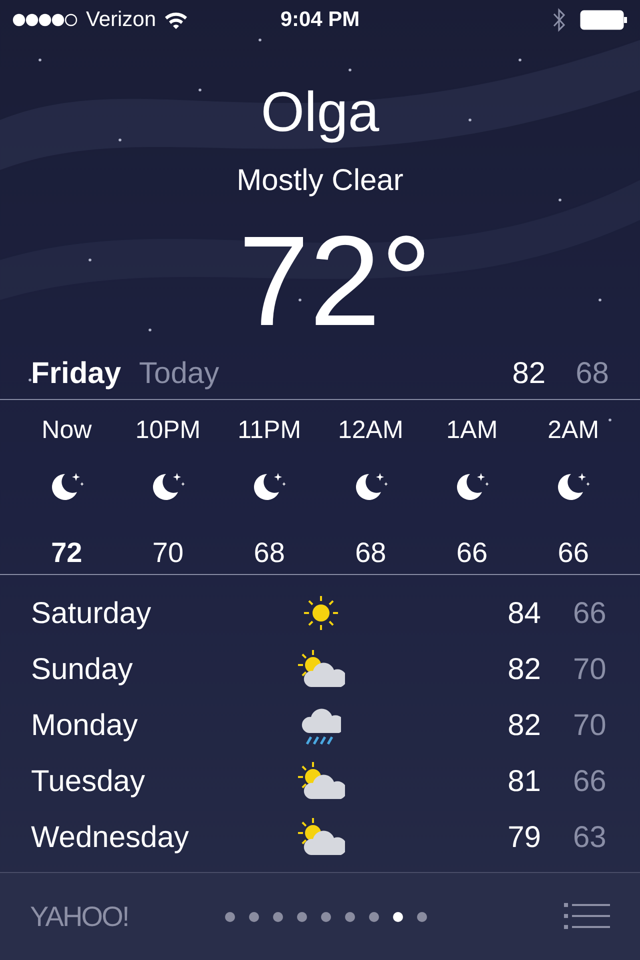  What do you see at coordinates (587, 916) in the screenshot?
I see `list-icon` at bounding box center [587, 916].